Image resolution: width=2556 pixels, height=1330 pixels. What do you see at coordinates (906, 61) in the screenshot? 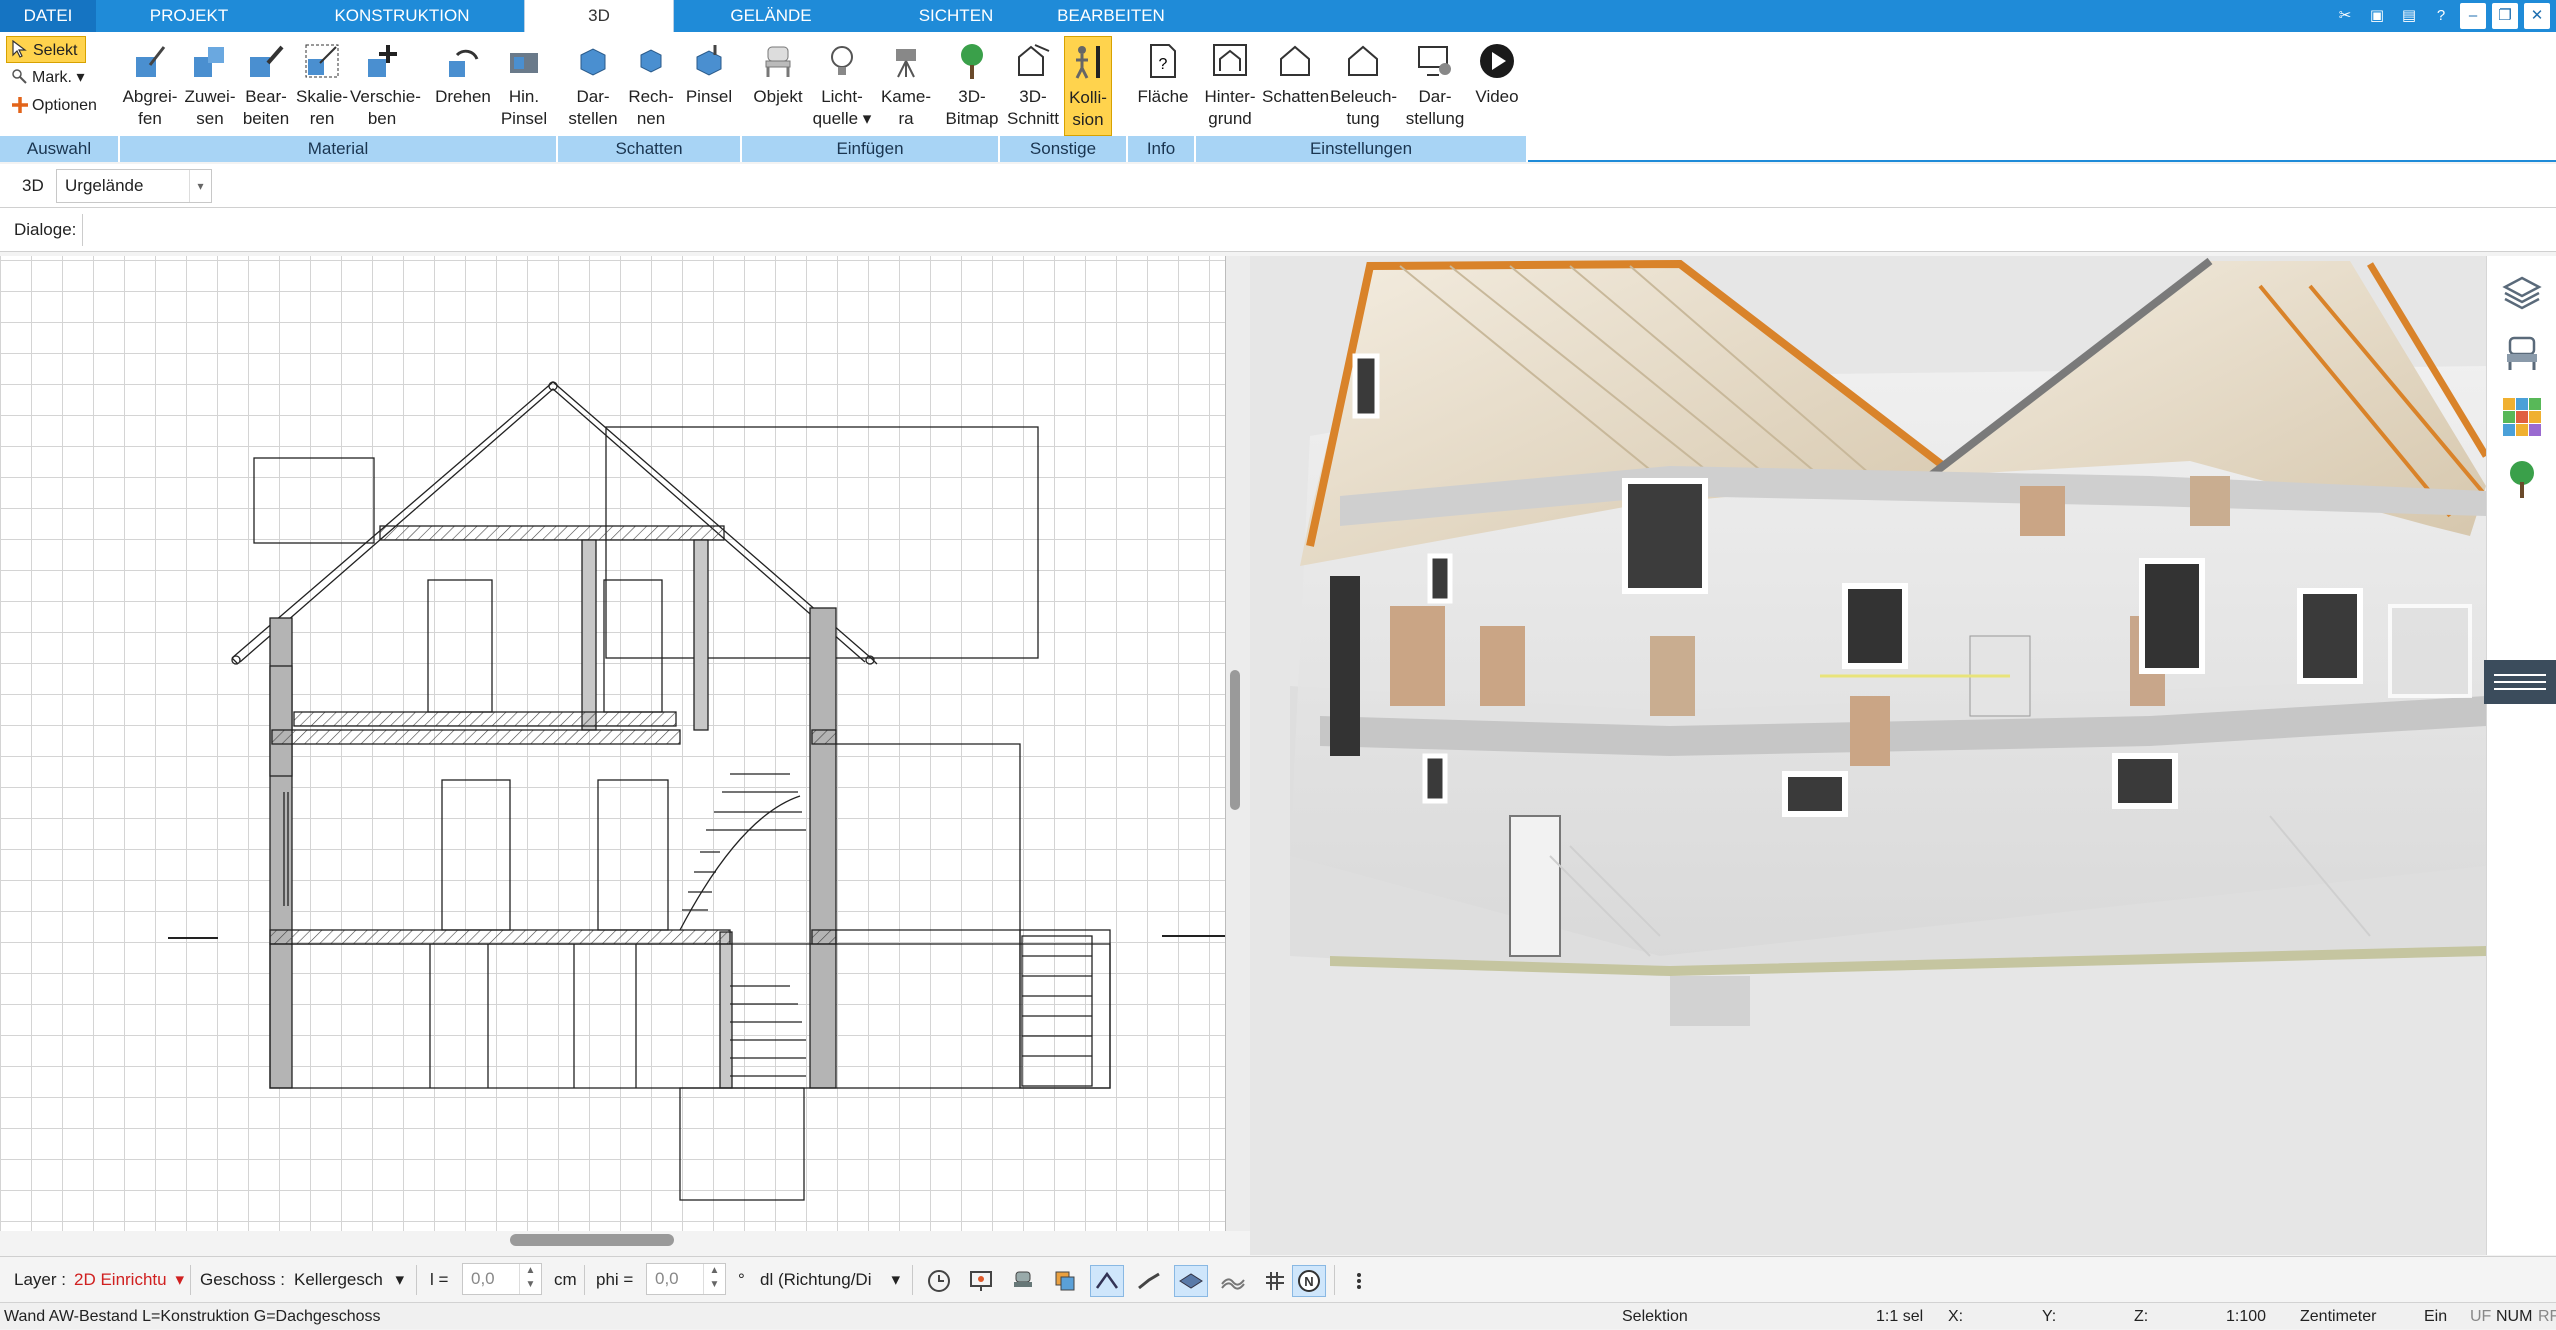
I see `camera-icon` at bounding box center [906, 61].